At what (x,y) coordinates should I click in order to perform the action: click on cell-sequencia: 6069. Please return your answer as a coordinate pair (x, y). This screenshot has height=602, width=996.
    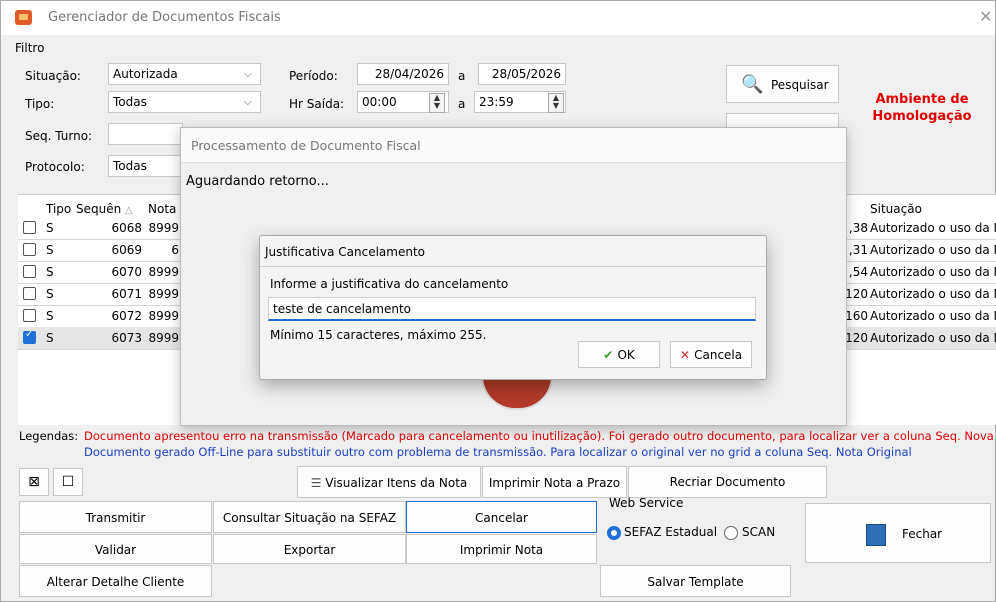
    Looking at the image, I should click on (126, 250).